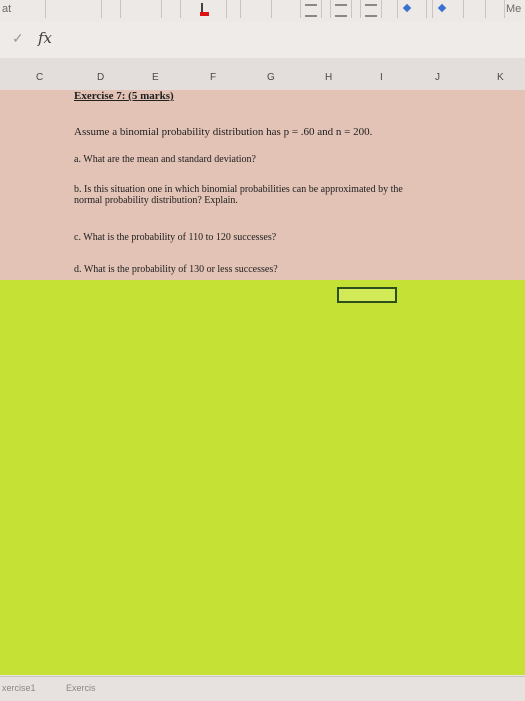 Image resolution: width=525 pixels, height=701 pixels. Describe the element at coordinates (81, 688) in the screenshot. I see `sheet-tab-exercise: Exercis` at that location.